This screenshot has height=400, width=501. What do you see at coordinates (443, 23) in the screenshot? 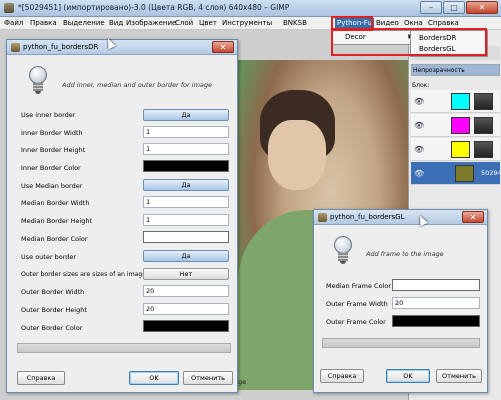
I see `menu-help: Справка` at bounding box center [443, 23].